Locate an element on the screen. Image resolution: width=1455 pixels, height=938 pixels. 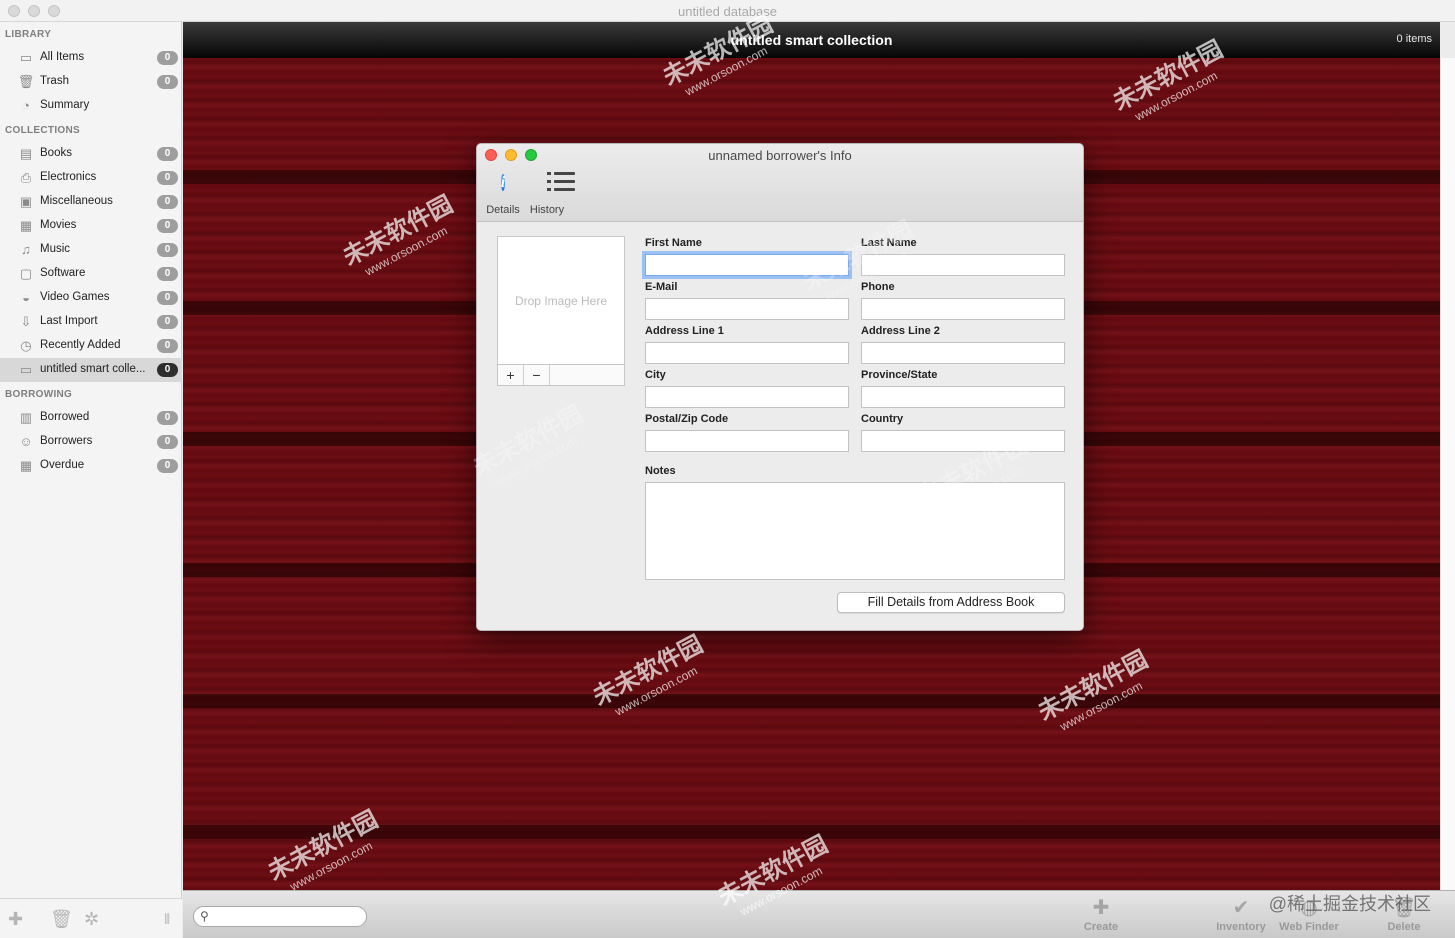
sidebar-item-software: ▢ Software 0 is located at coordinates (91, 274).